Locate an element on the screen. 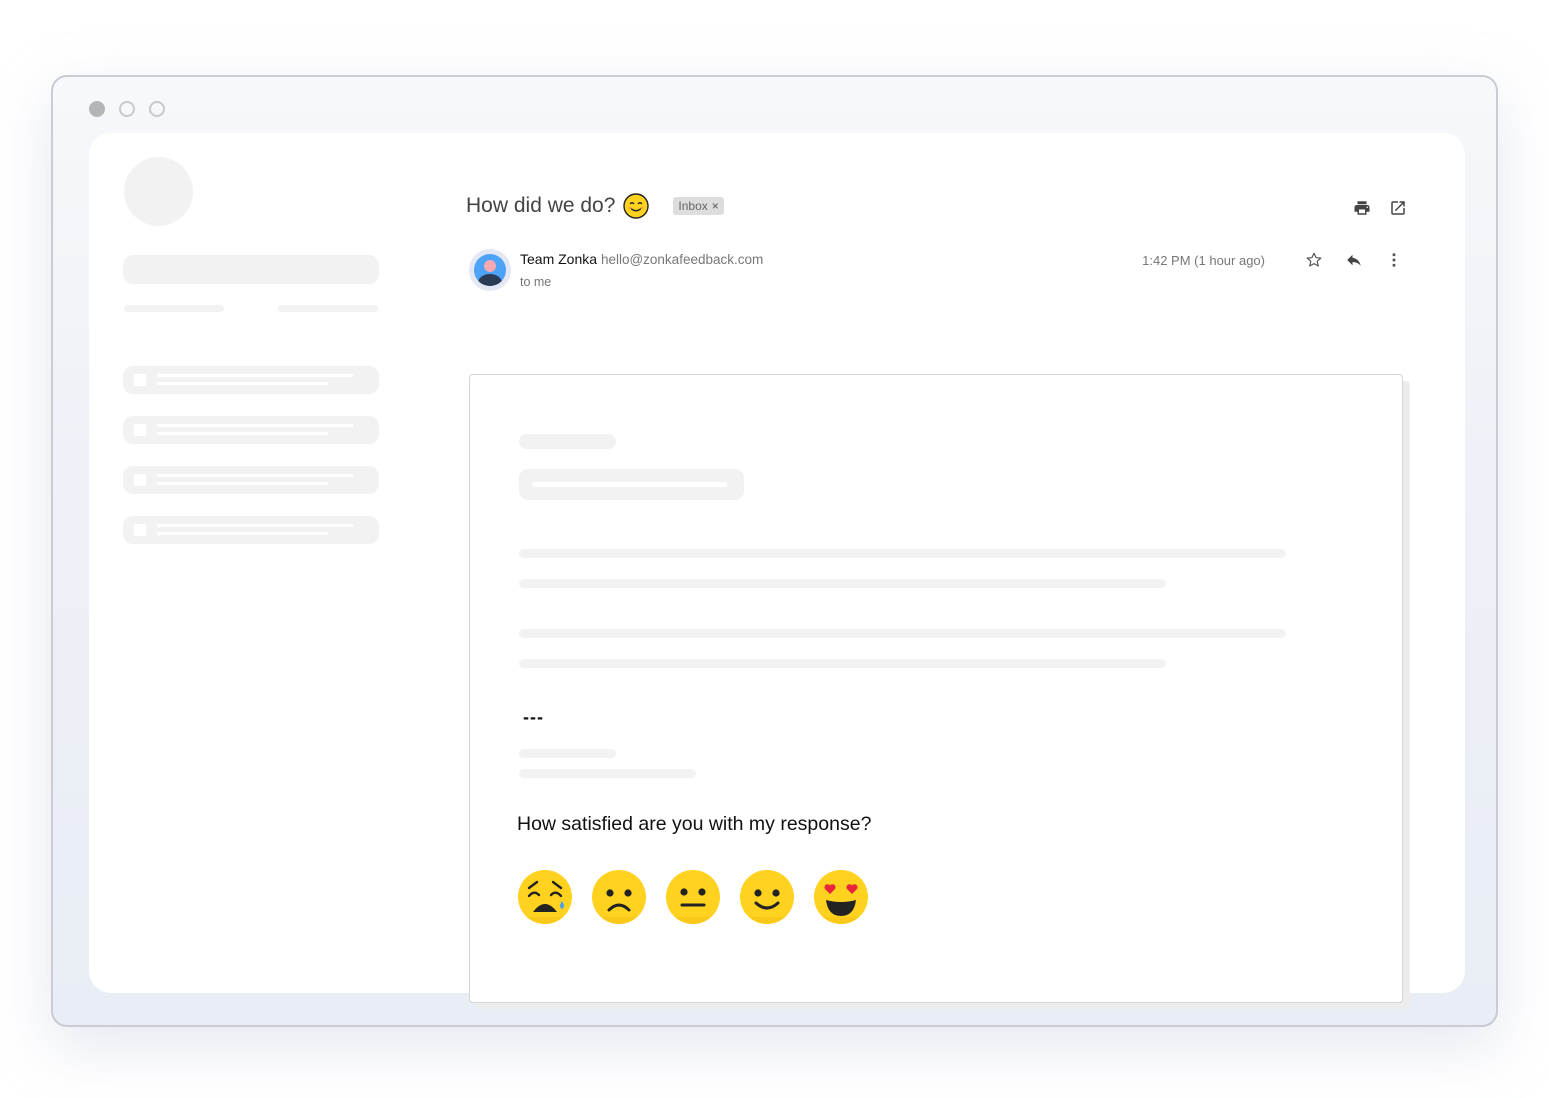 Image resolution: width=1549 pixels, height=1098 pixels. rating-dissatisfied-button is located at coordinates (619, 897).